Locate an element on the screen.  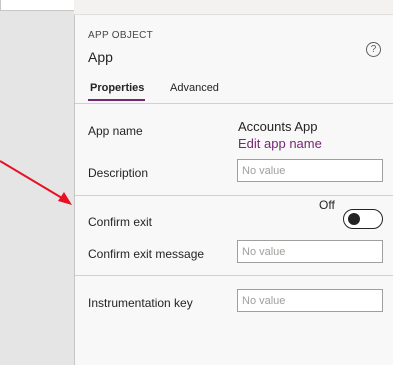
app-name-value: Accounts App is located at coordinates (278, 126).